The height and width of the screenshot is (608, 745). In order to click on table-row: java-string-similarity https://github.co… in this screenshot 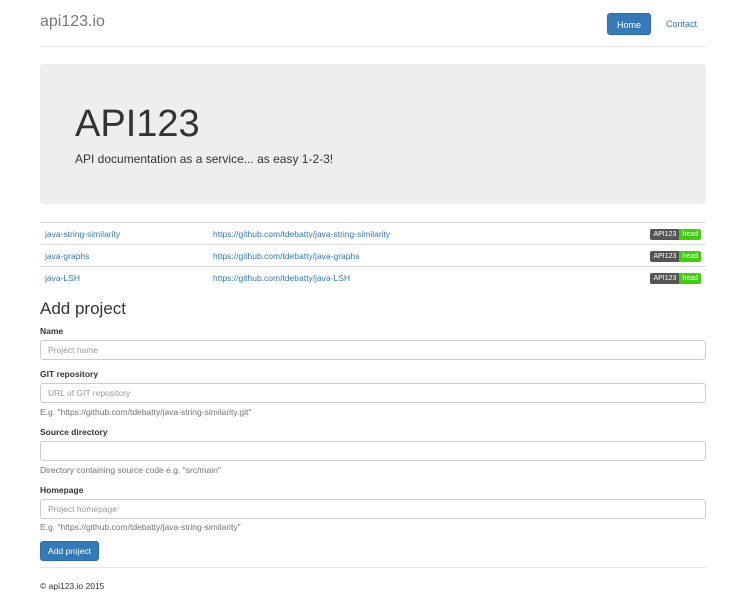, I will do `click(373, 233)`.